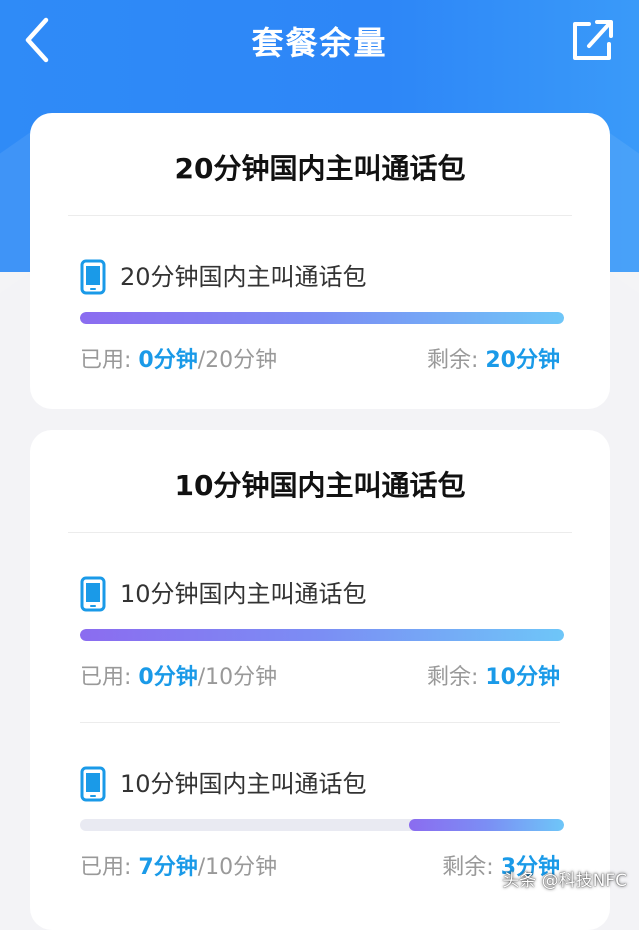 This screenshot has height=930, width=639. What do you see at coordinates (493, 360) in the screenshot?
I see `remaining-amount: 剩余: 20分钟` at bounding box center [493, 360].